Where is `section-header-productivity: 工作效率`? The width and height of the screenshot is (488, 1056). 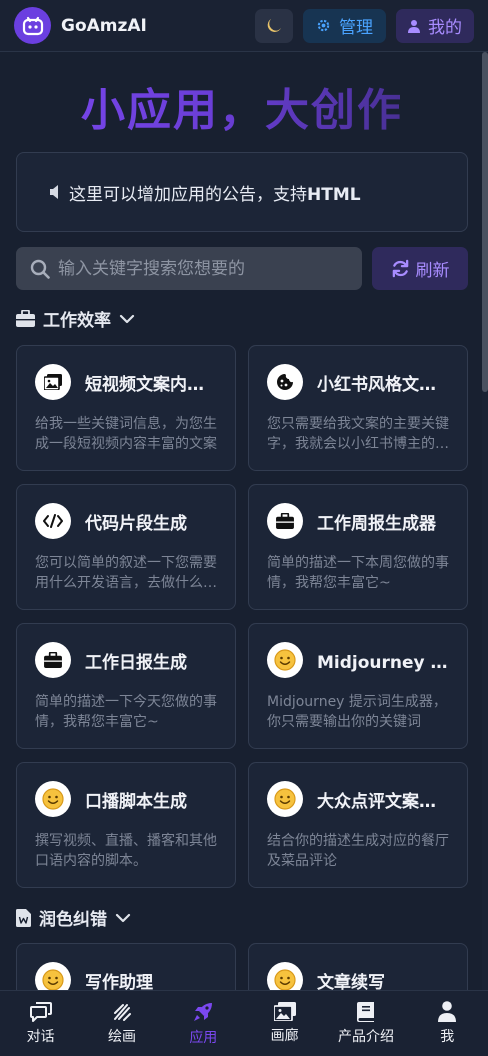
section-header-productivity: 工作效率 is located at coordinates (75, 318).